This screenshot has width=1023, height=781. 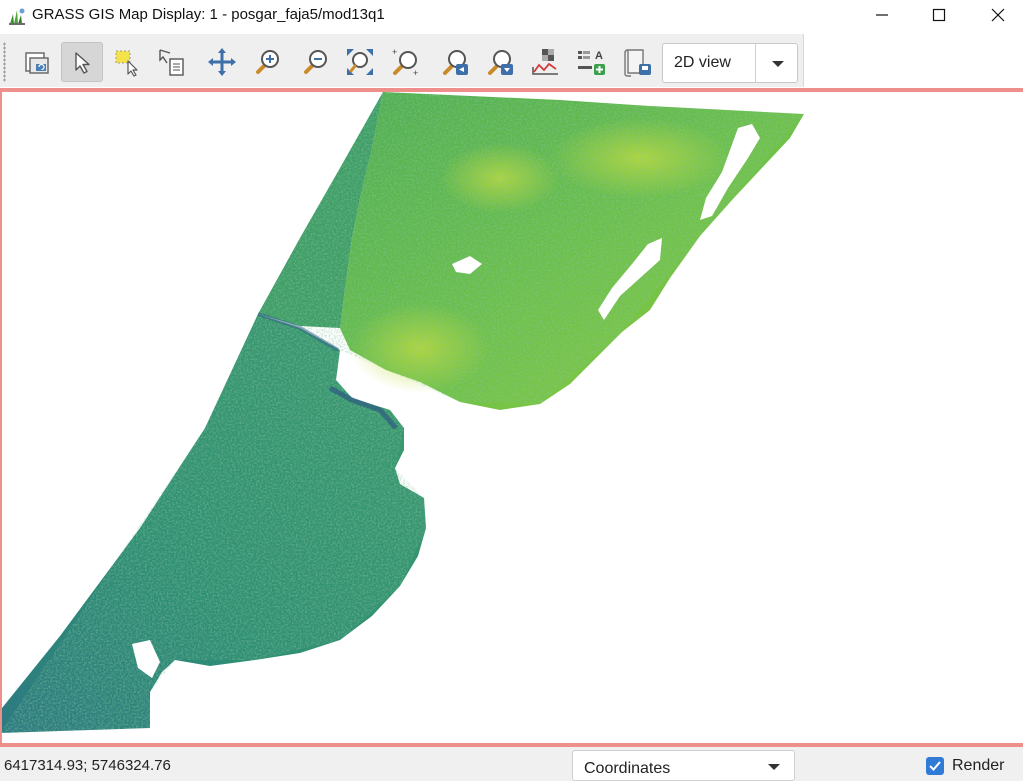 I want to click on display-map-icon, so click(x=37, y=63).